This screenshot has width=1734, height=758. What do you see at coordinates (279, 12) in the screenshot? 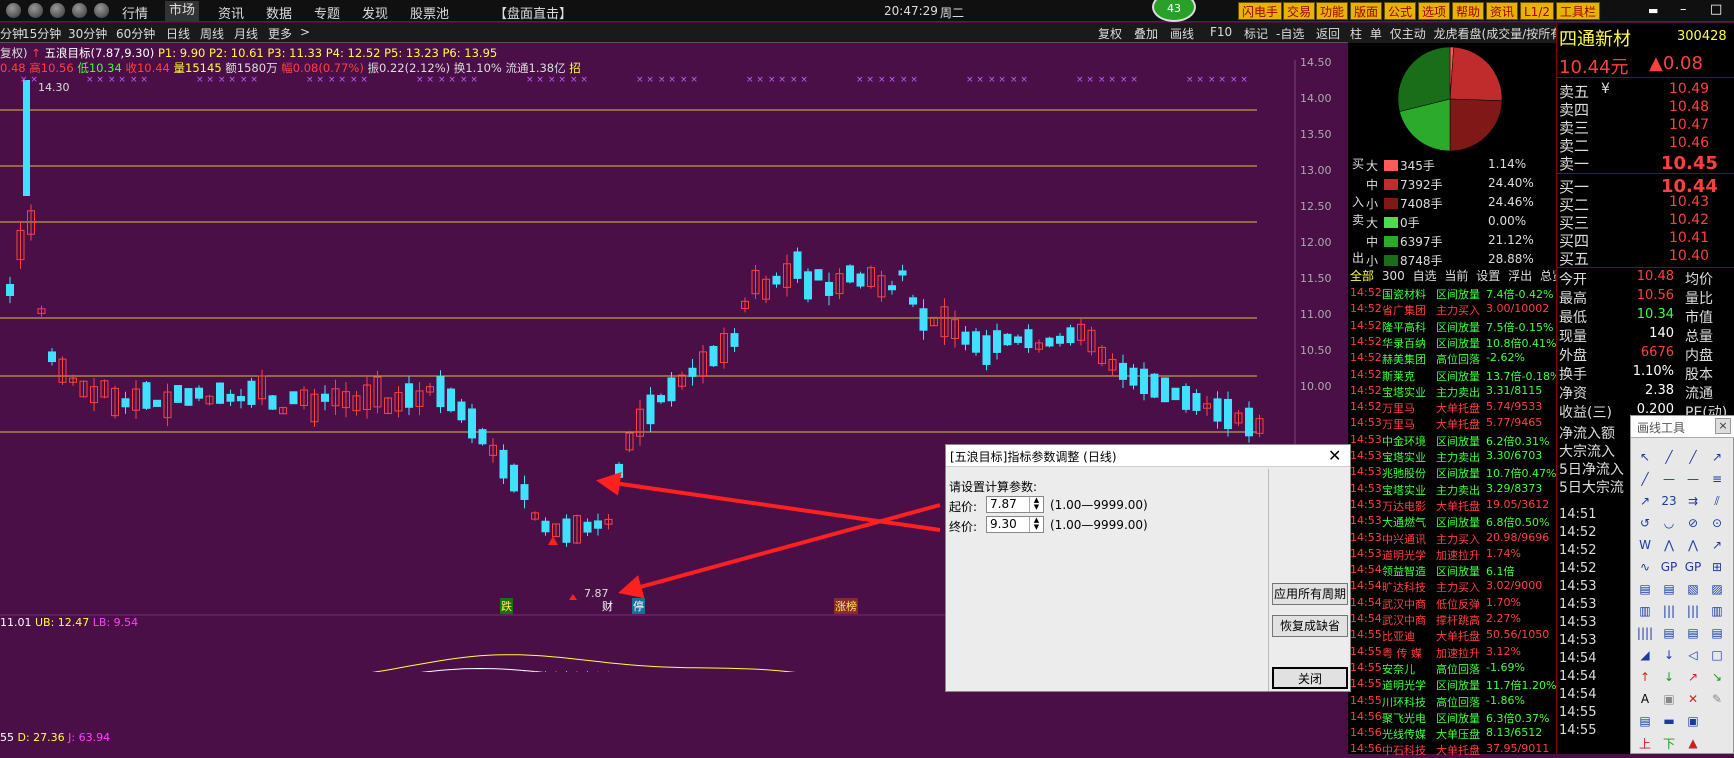
I see `menu-item-shuju: 数据` at bounding box center [279, 12].